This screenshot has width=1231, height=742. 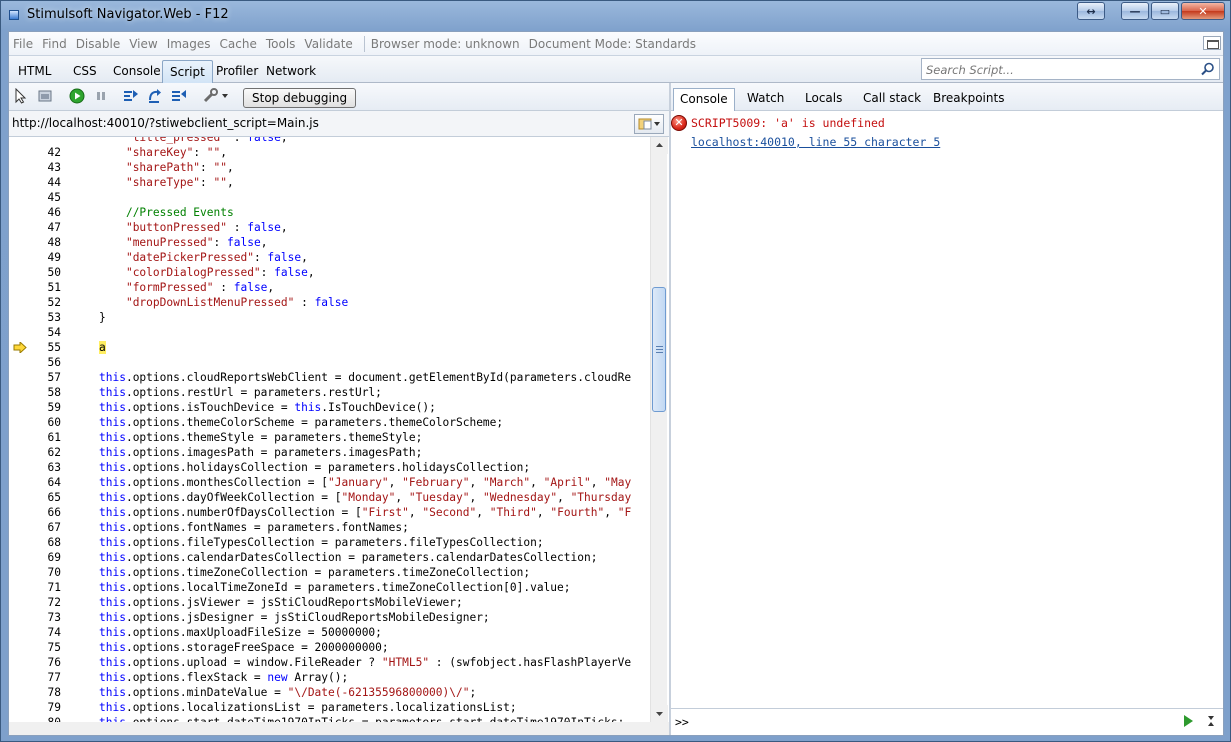 What do you see at coordinates (237, 71) in the screenshot?
I see `tab-profiler: Profiler` at bounding box center [237, 71].